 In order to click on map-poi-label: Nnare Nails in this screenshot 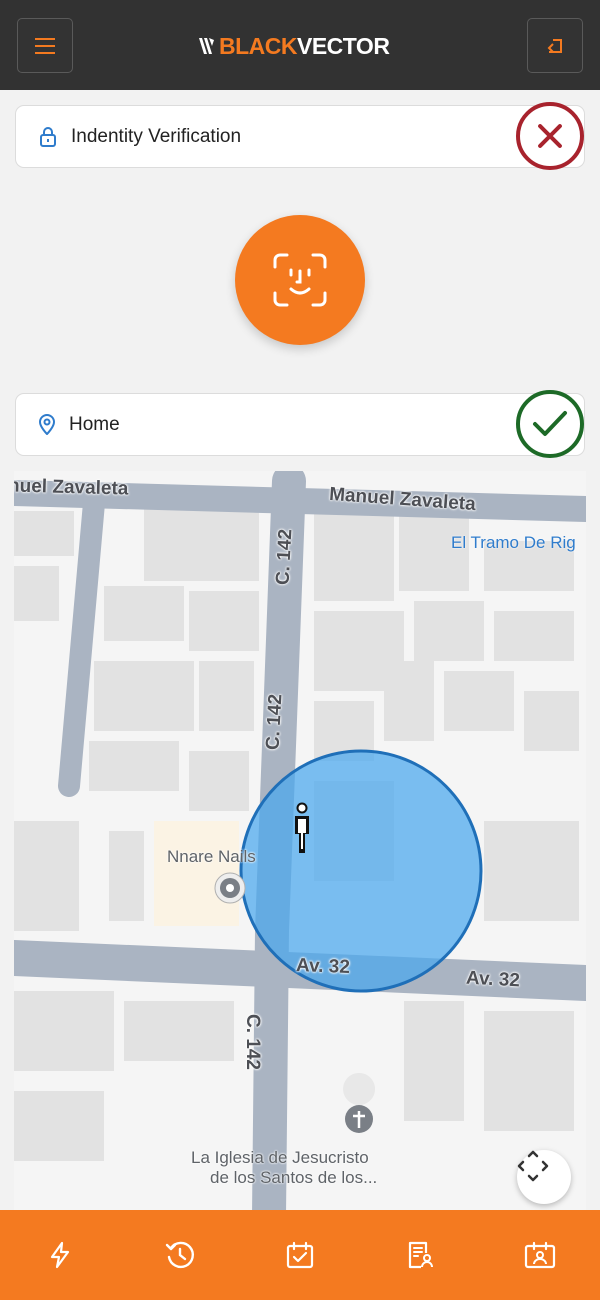, I will do `click(211, 857)`.